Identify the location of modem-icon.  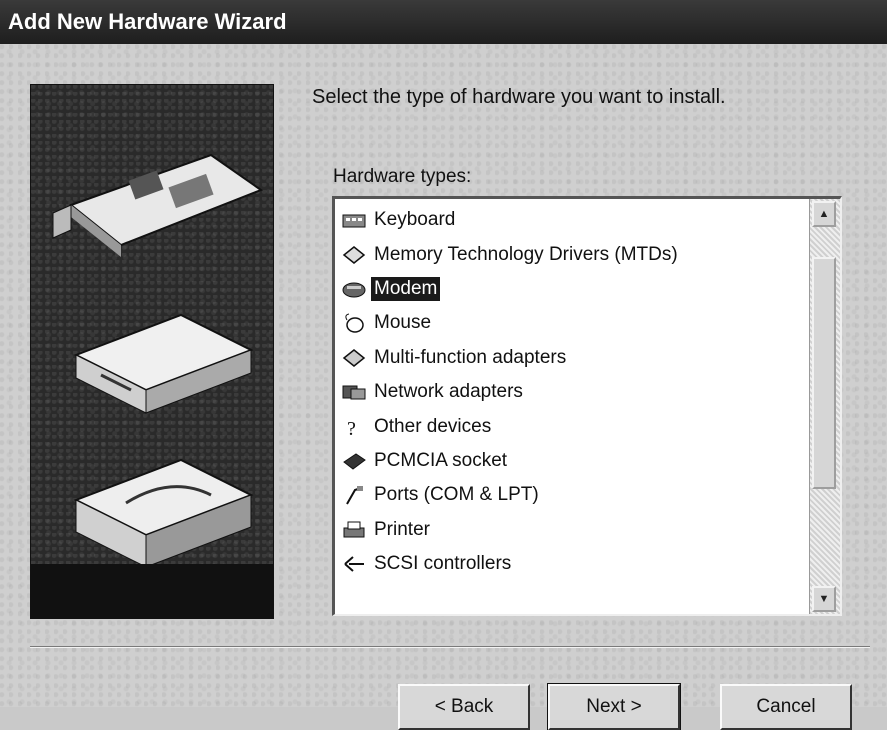
(354, 289).